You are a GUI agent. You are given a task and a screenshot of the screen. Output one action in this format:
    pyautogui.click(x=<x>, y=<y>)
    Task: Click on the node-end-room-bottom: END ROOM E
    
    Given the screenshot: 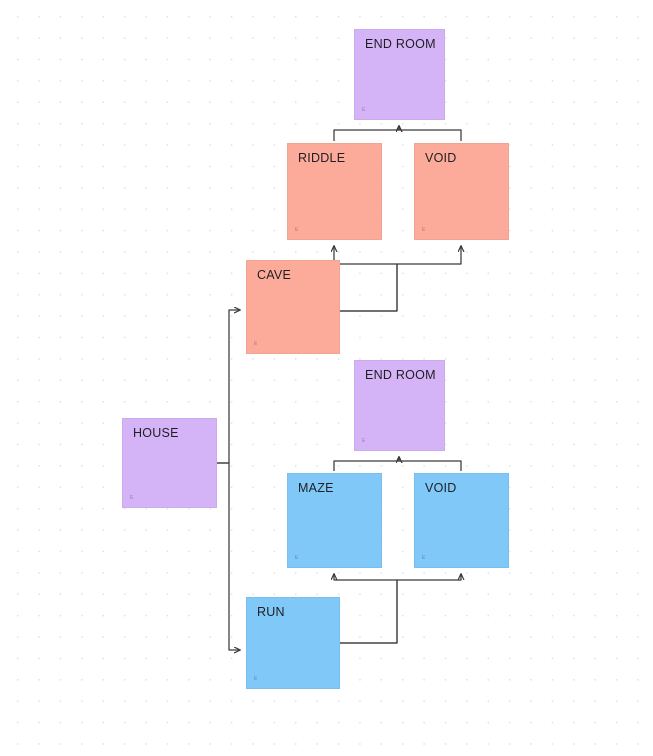 What is the action you would take?
    pyautogui.click(x=399, y=405)
    